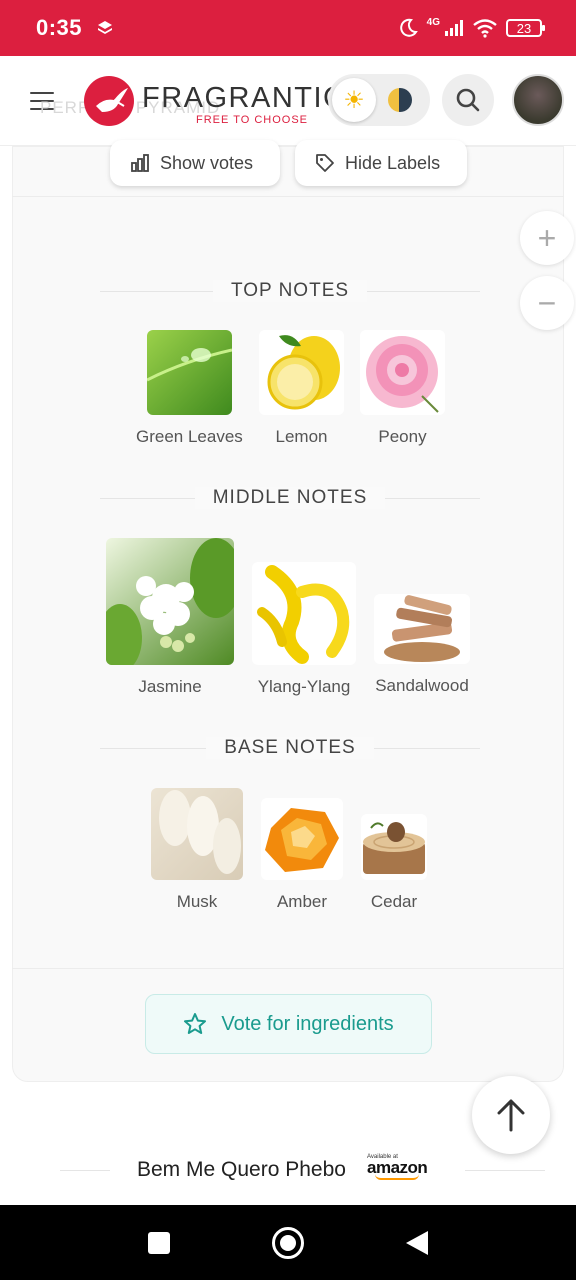 The height and width of the screenshot is (1280, 576). Describe the element at coordinates (402, 436) in the screenshot. I see `note-label: Peony` at that location.